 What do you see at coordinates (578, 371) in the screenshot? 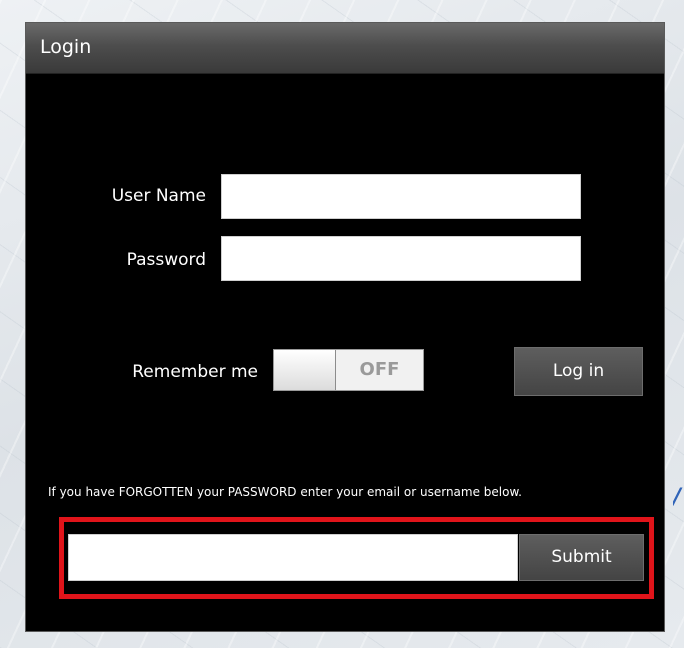
I see `login-button: Log in` at bounding box center [578, 371].